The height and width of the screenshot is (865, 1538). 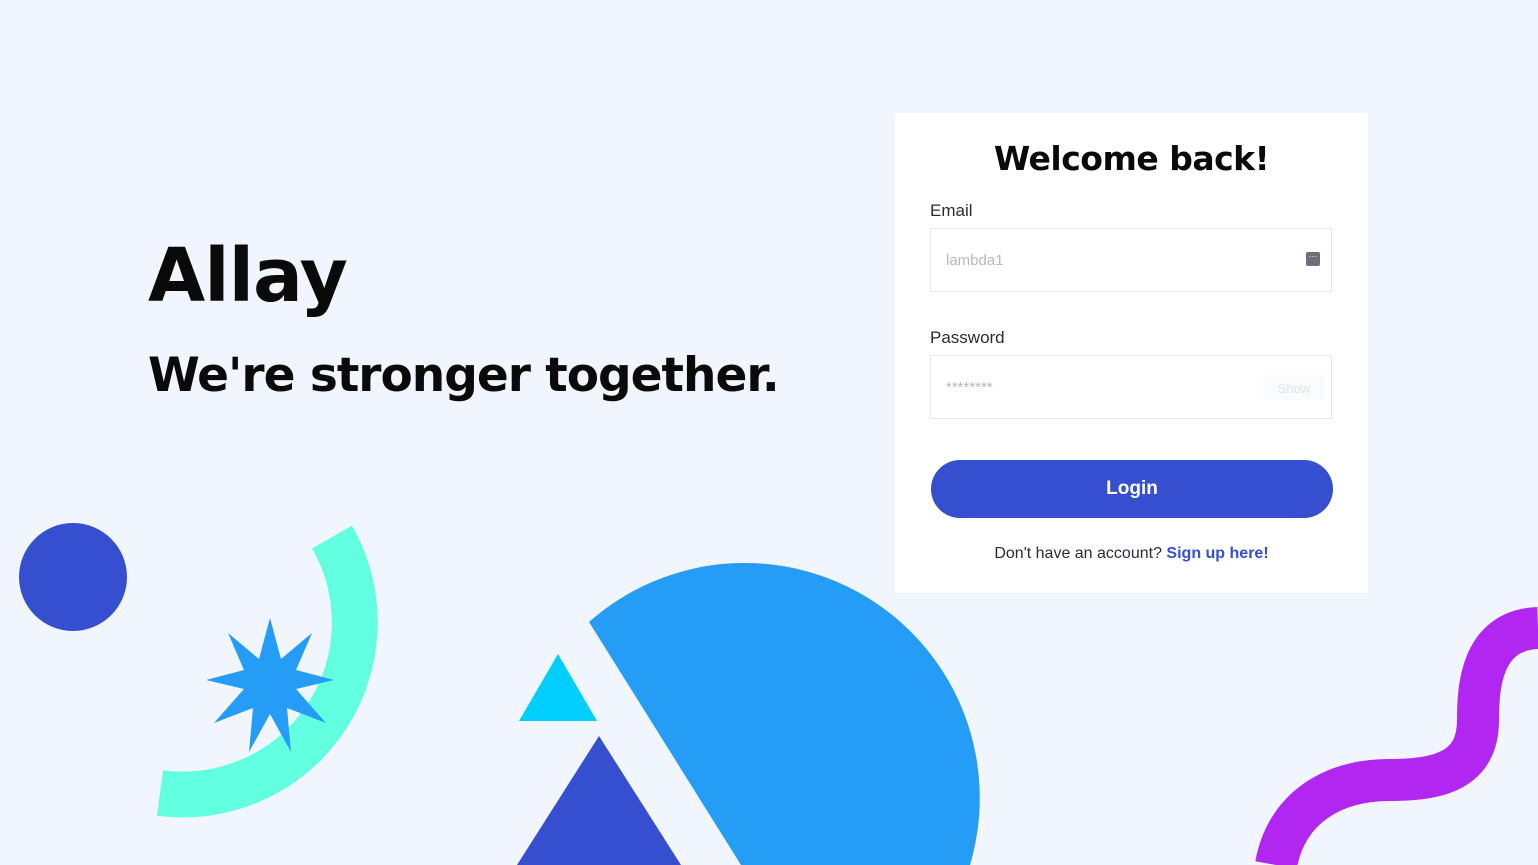 I want to click on signup-link: Sign up here!, so click(x=1217, y=553).